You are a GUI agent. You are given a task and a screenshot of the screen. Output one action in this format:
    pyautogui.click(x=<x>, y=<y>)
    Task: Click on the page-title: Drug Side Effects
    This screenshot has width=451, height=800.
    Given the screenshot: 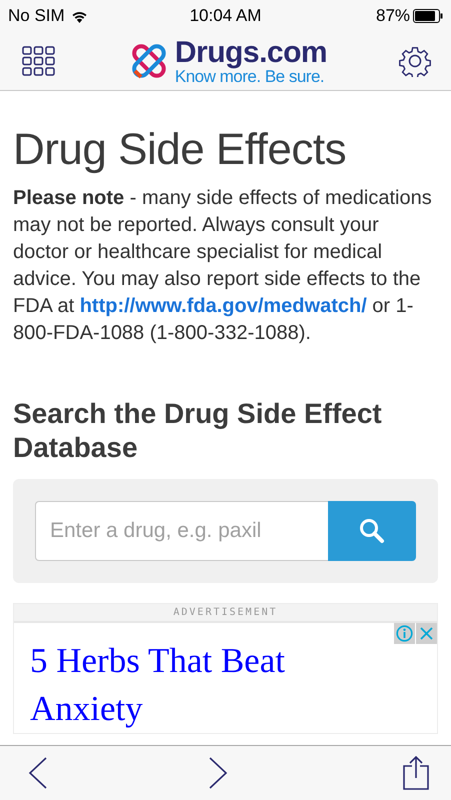 What is the action you would take?
    pyautogui.click(x=180, y=150)
    